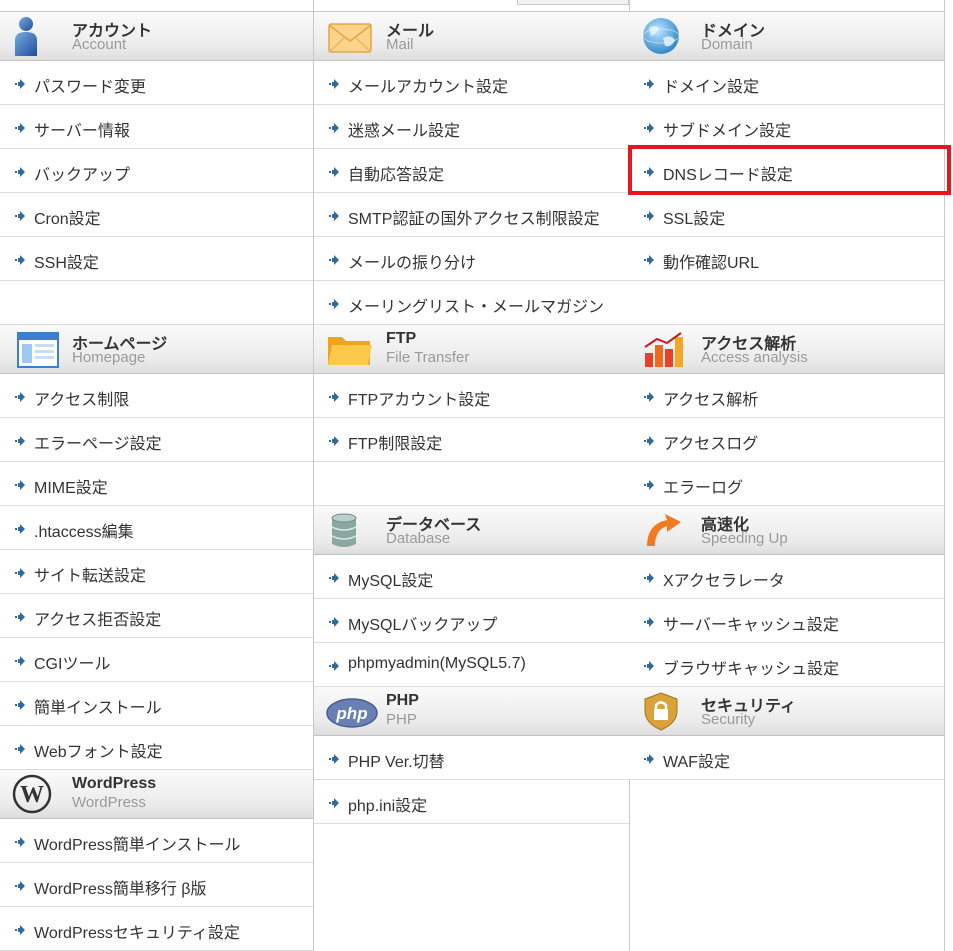 The image size is (953, 951). I want to click on menu-item: MySQLバックアップ, so click(471, 621).